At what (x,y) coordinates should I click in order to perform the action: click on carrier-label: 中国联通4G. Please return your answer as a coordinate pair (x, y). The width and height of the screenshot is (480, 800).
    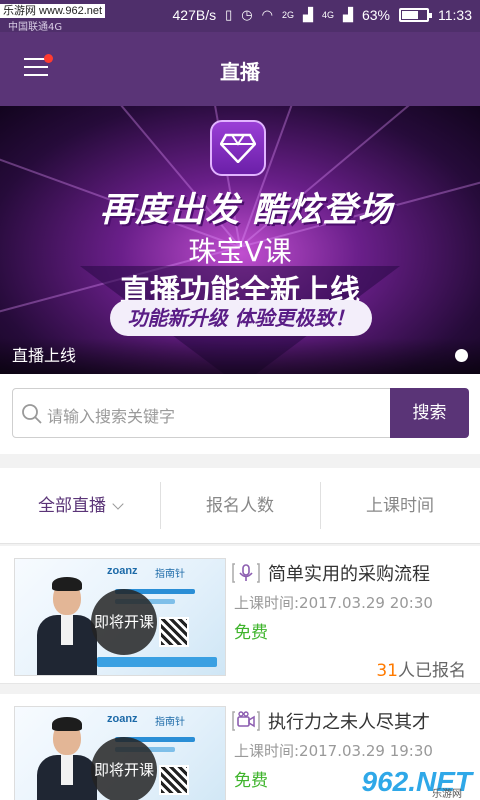
    Looking at the image, I should click on (35, 27).